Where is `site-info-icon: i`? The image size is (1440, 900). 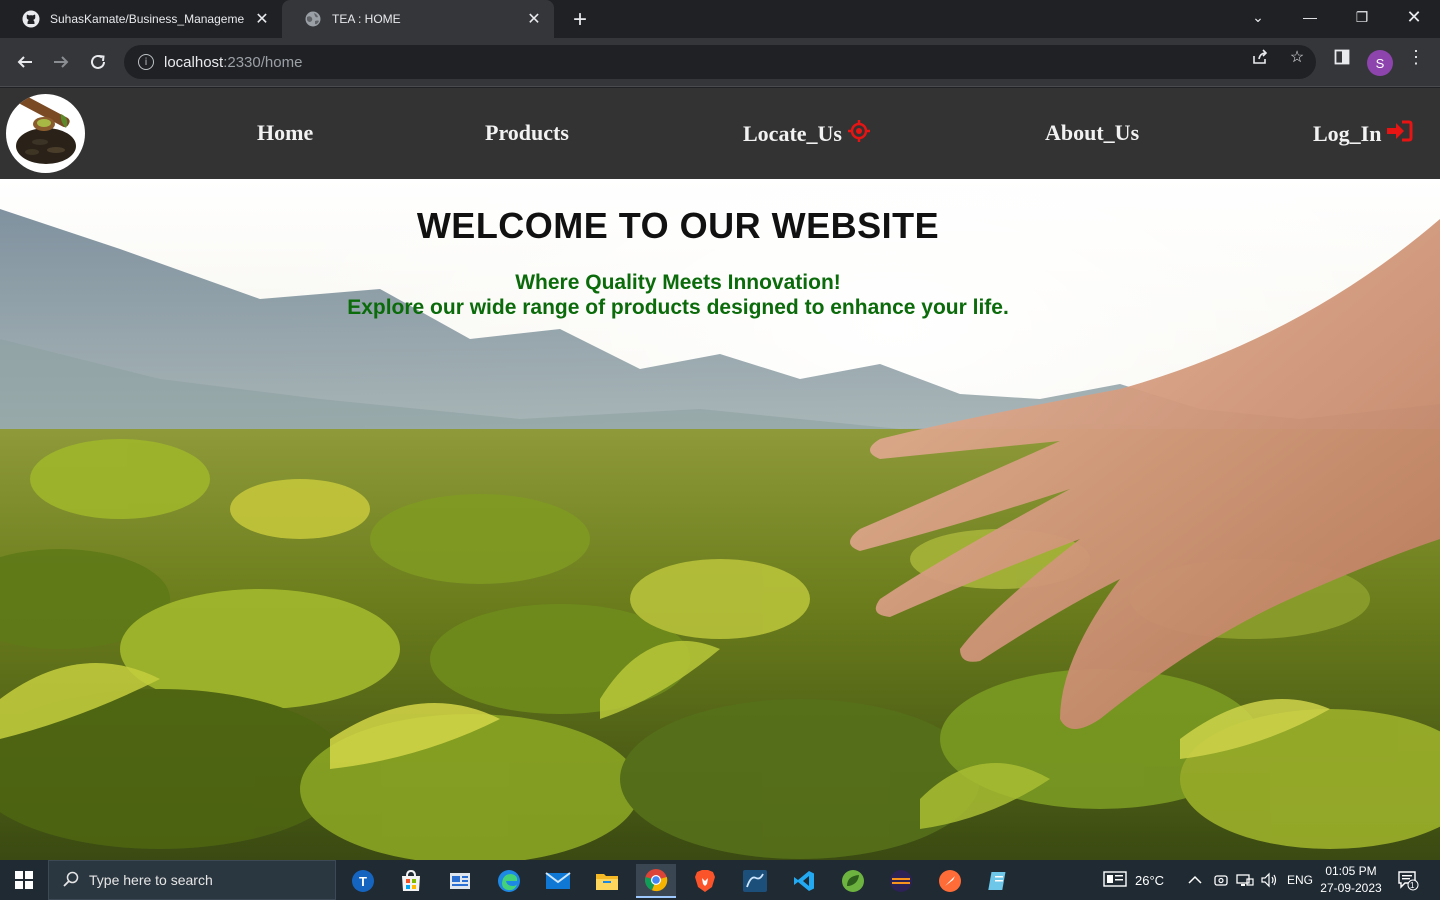
site-info-icon: i is located at coordinates (146, 62).